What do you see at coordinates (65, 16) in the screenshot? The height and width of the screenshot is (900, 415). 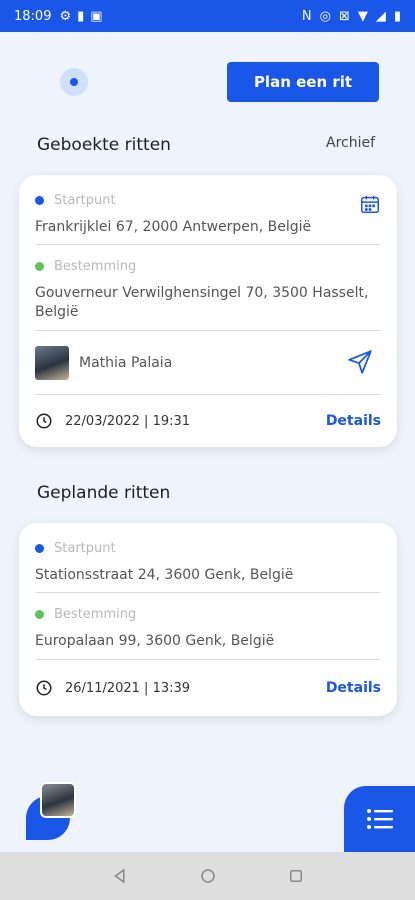 I see `settings-icon: ⚙` at bounding box center [65, 16].